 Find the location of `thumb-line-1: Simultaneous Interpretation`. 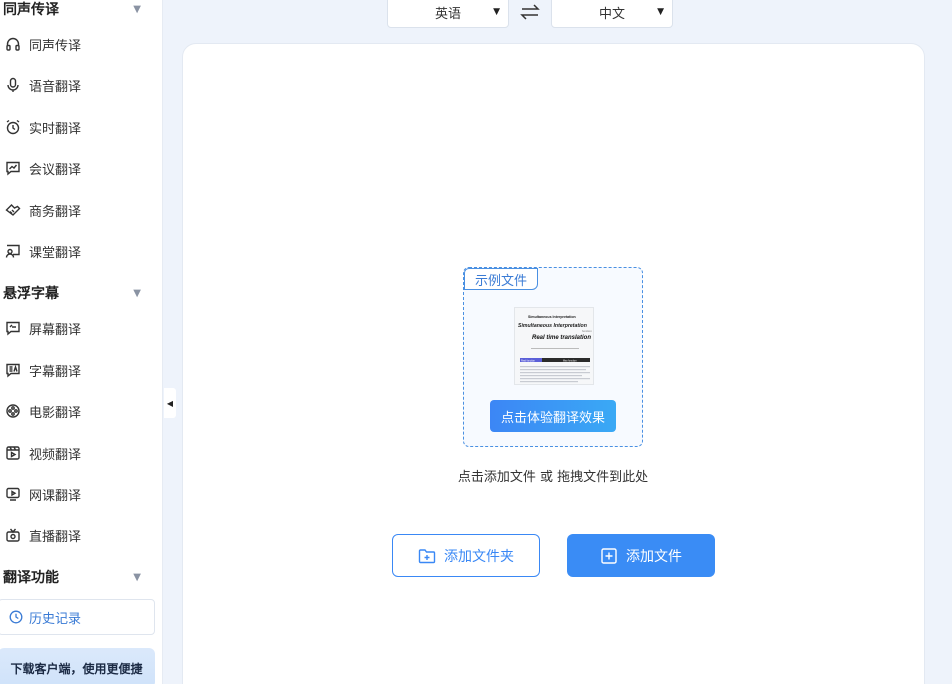

thumb-line-1: Simultaneous Interpretation is located at coordinates (552, 317).